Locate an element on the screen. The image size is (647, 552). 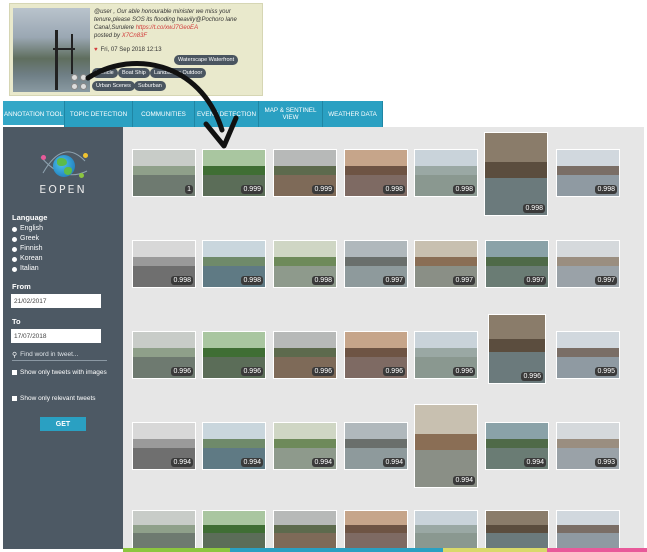
language-option-finnish: Finnish is located at coordinates (27, 249).